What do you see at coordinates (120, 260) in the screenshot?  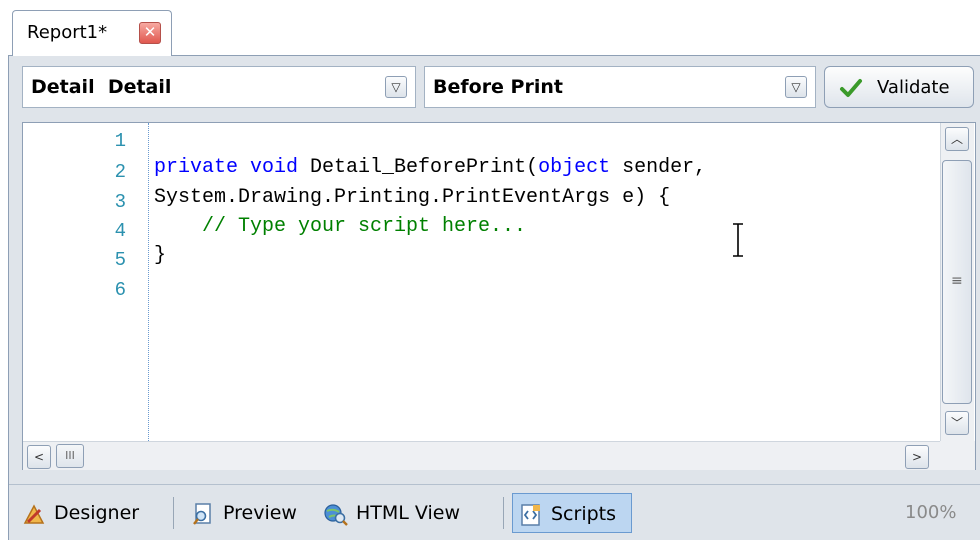 I see `line-number: 5` at bounding box center [120, 260].